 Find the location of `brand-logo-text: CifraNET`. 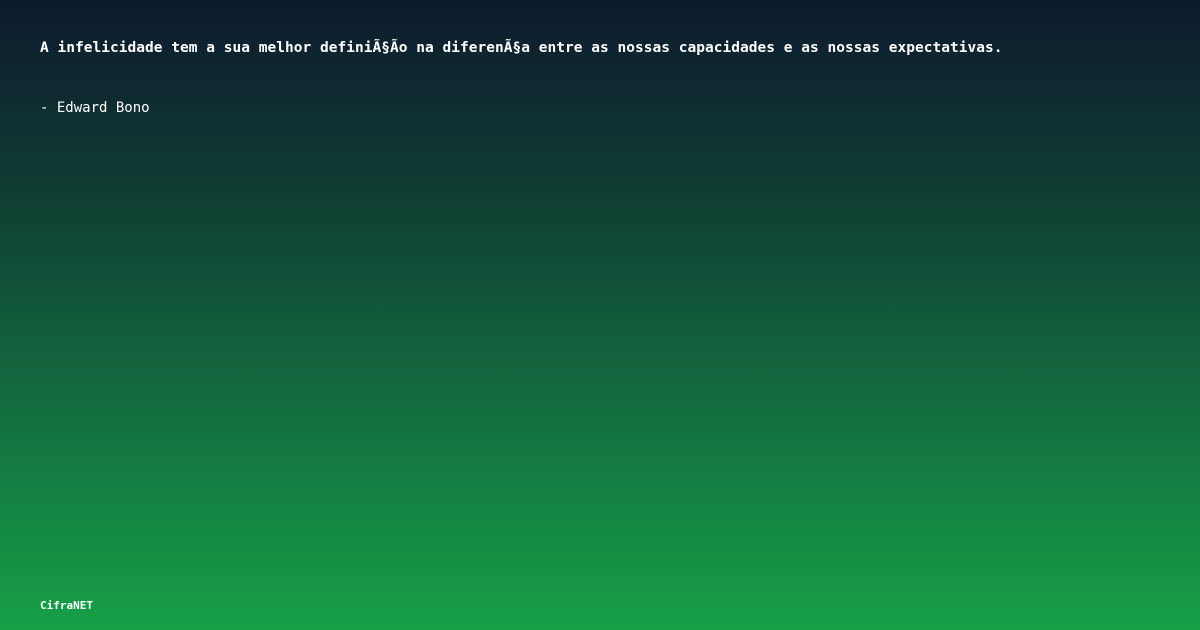

brand-logo-text: CifraNET is located at coordinates (66, 605).